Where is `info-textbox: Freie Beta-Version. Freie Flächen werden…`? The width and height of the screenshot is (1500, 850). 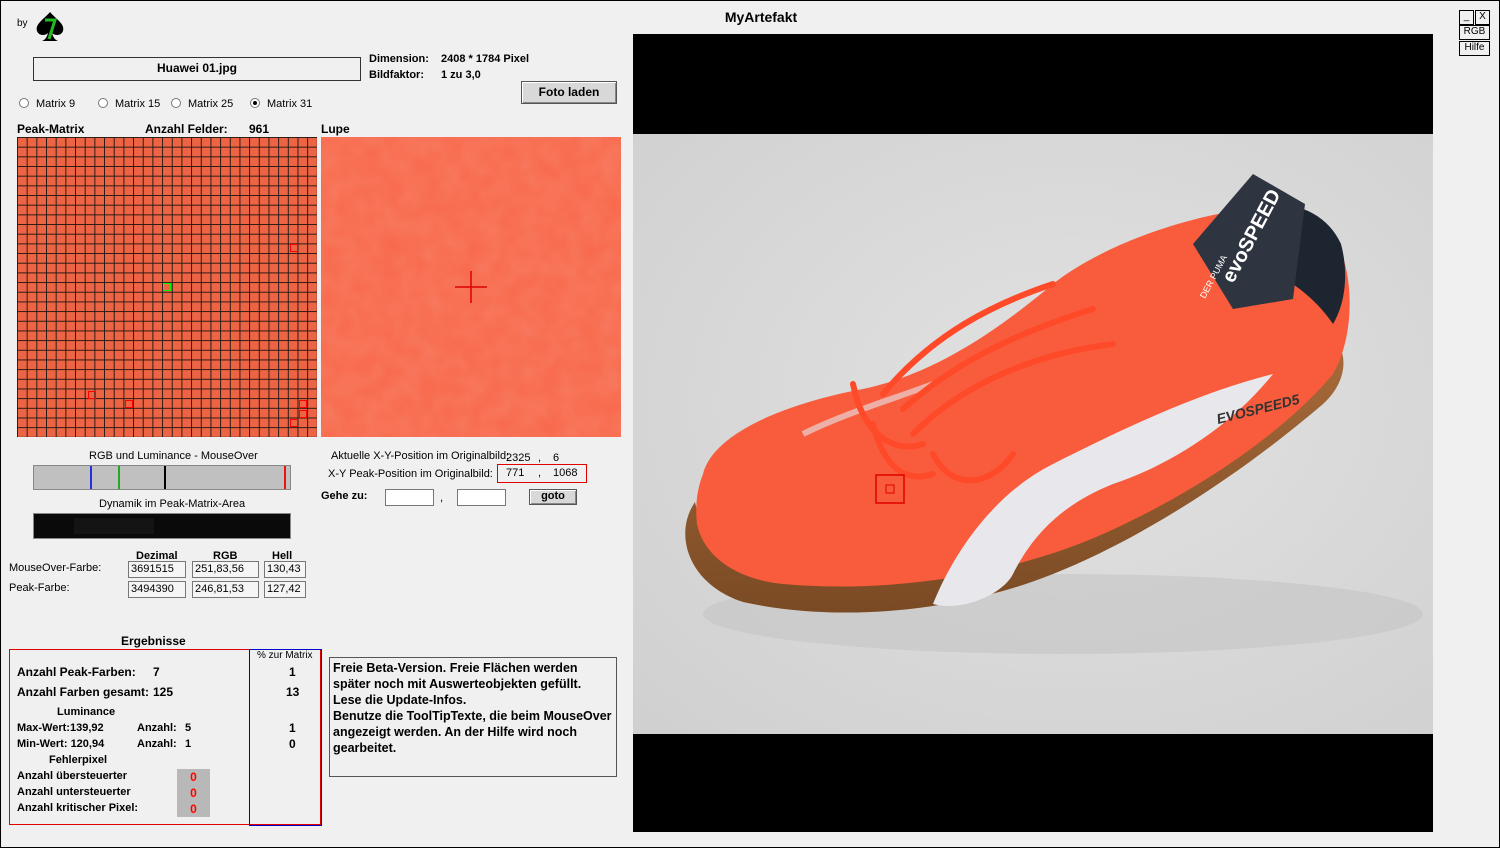 info-textbox: Freie Beta-Version. Freie Flächen werden… is located at coordinates (473, 717).